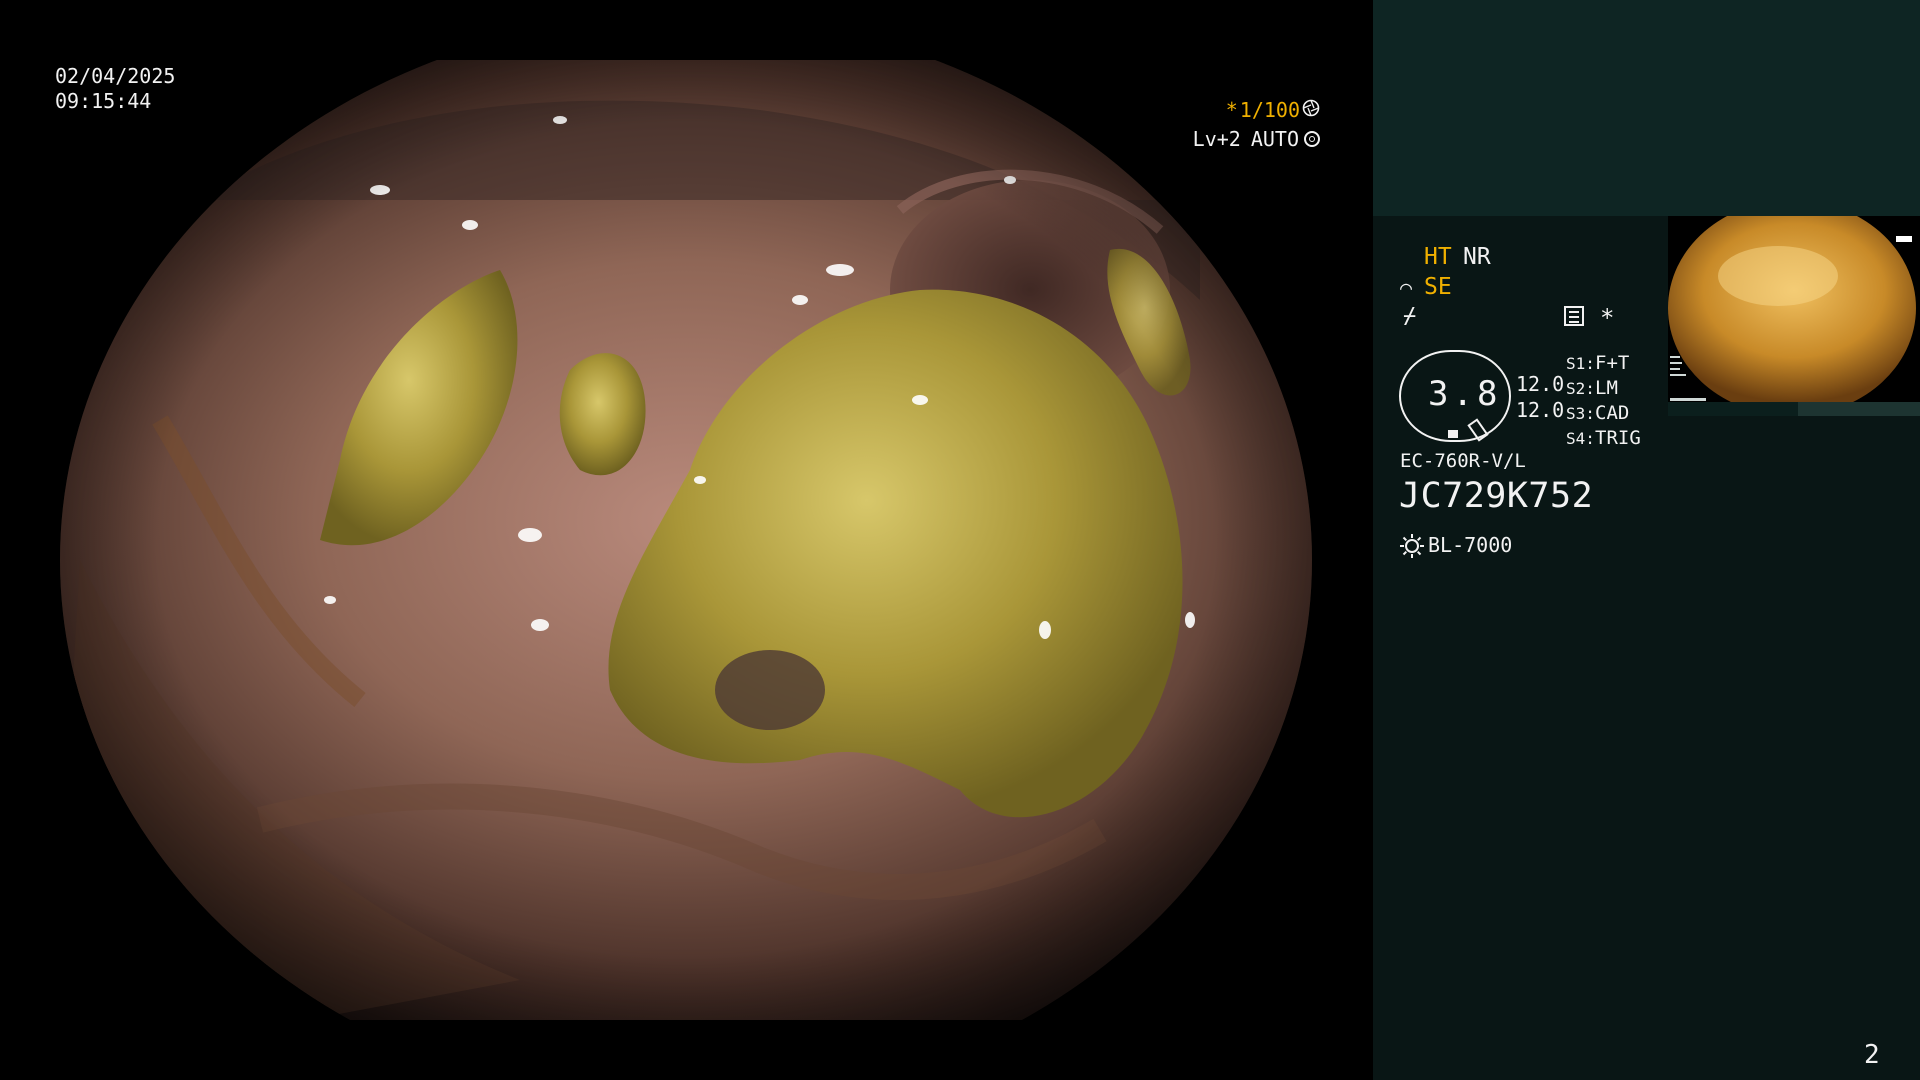 The height and width of the screenshot is (1080, 1920). What do you see at coordinates (1438, 257) in the screenshot?
I see `ht-indicator: HT` at bounding box center [1438, 257].